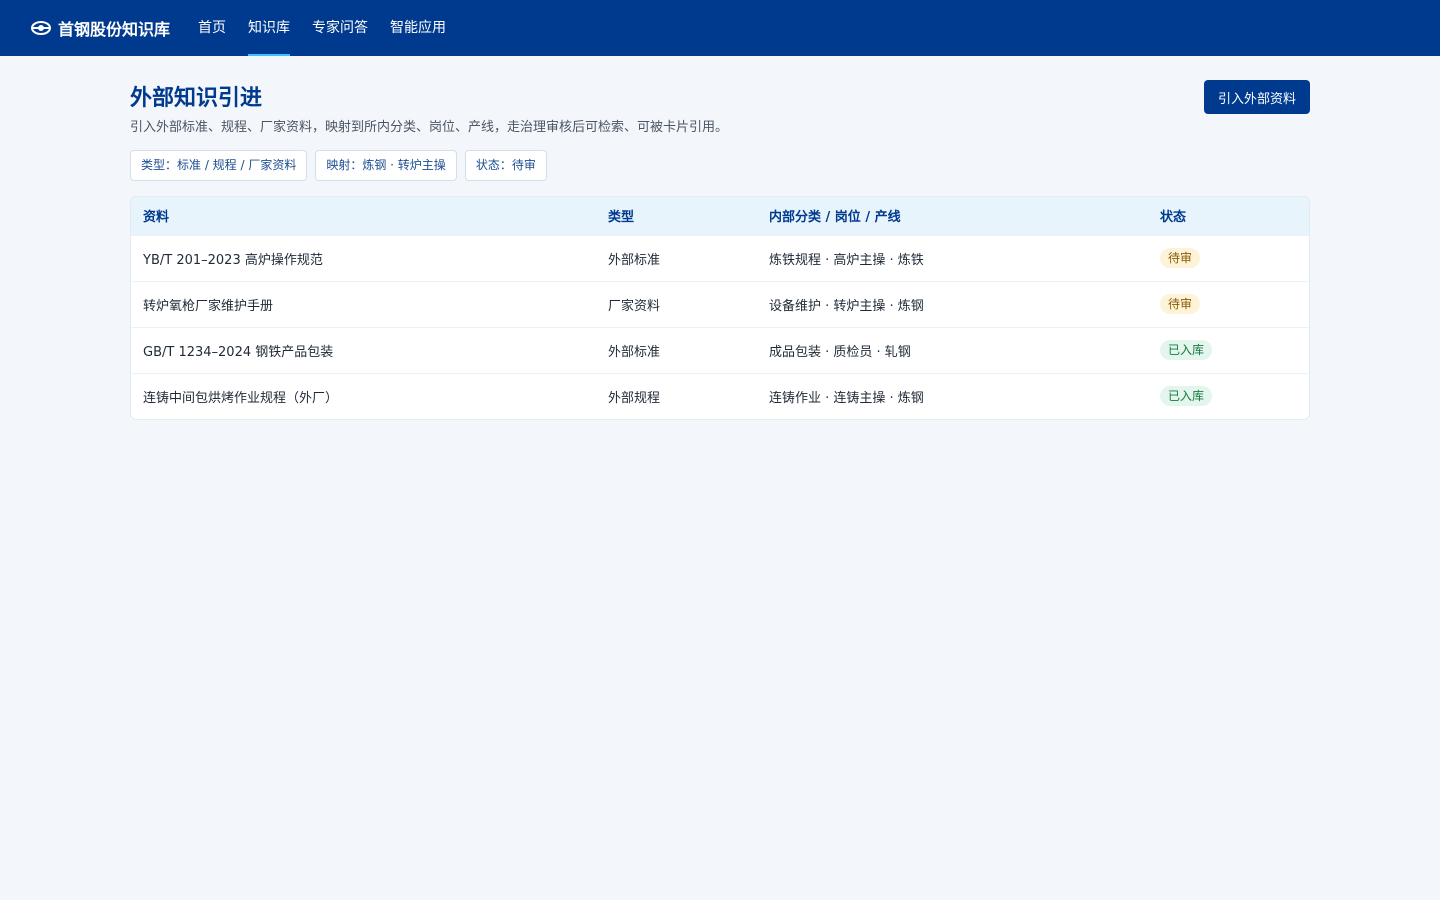  What do you see at coordinates (208, 306) in the screenshot?
I see `cell-material: 转炉氧枪厂家维护手册` at bounding box center [208, 306].